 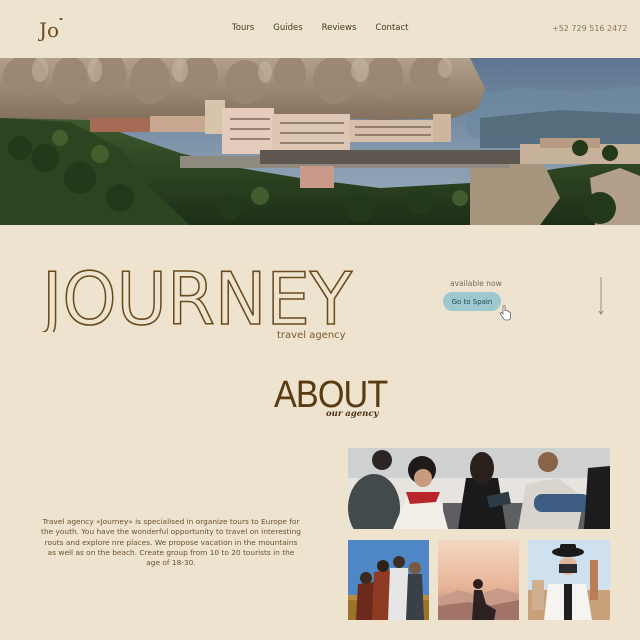 I want to click on scroll-down-arrow-icon, so click(x=601, y=296).